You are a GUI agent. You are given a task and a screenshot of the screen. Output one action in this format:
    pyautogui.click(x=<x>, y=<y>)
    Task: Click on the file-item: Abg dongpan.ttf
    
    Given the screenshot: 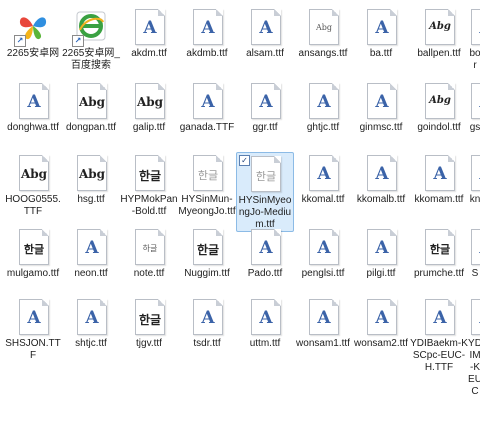 What is the action you would take?
    pyautogui.click(x=91, y=107)
    